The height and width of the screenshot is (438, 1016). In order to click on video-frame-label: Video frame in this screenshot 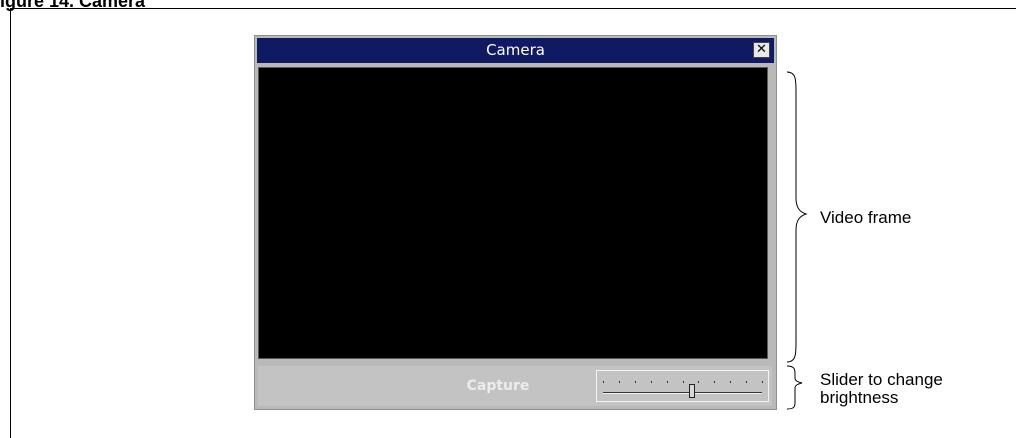, I will do `click(866, 217)`.